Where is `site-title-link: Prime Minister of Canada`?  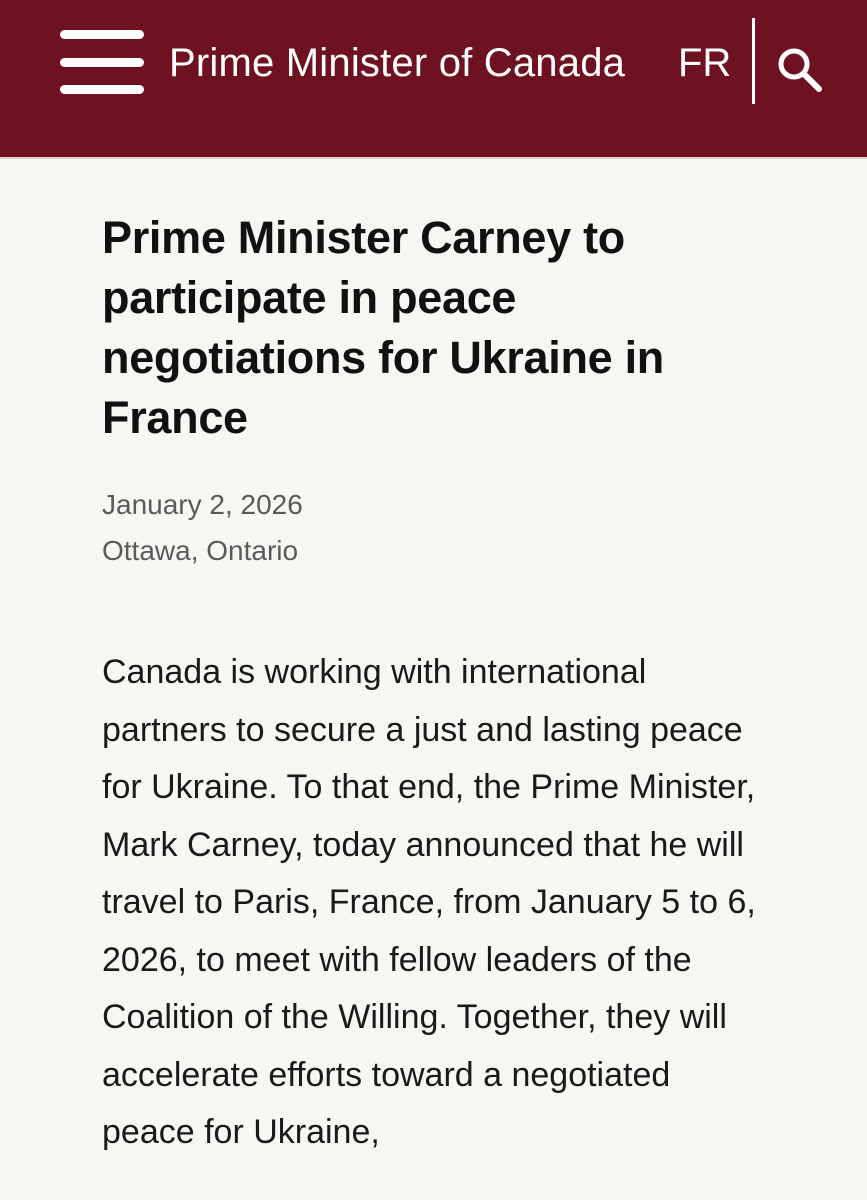 site-title-link: Prime Minister of Canada is located at coordinates (397, 63).